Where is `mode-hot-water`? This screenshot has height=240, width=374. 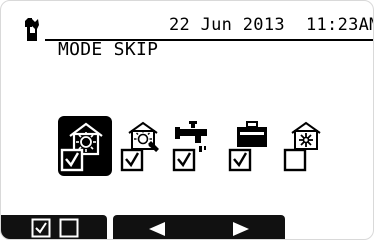
mode-hot-water is located at coordinates (196, 148).